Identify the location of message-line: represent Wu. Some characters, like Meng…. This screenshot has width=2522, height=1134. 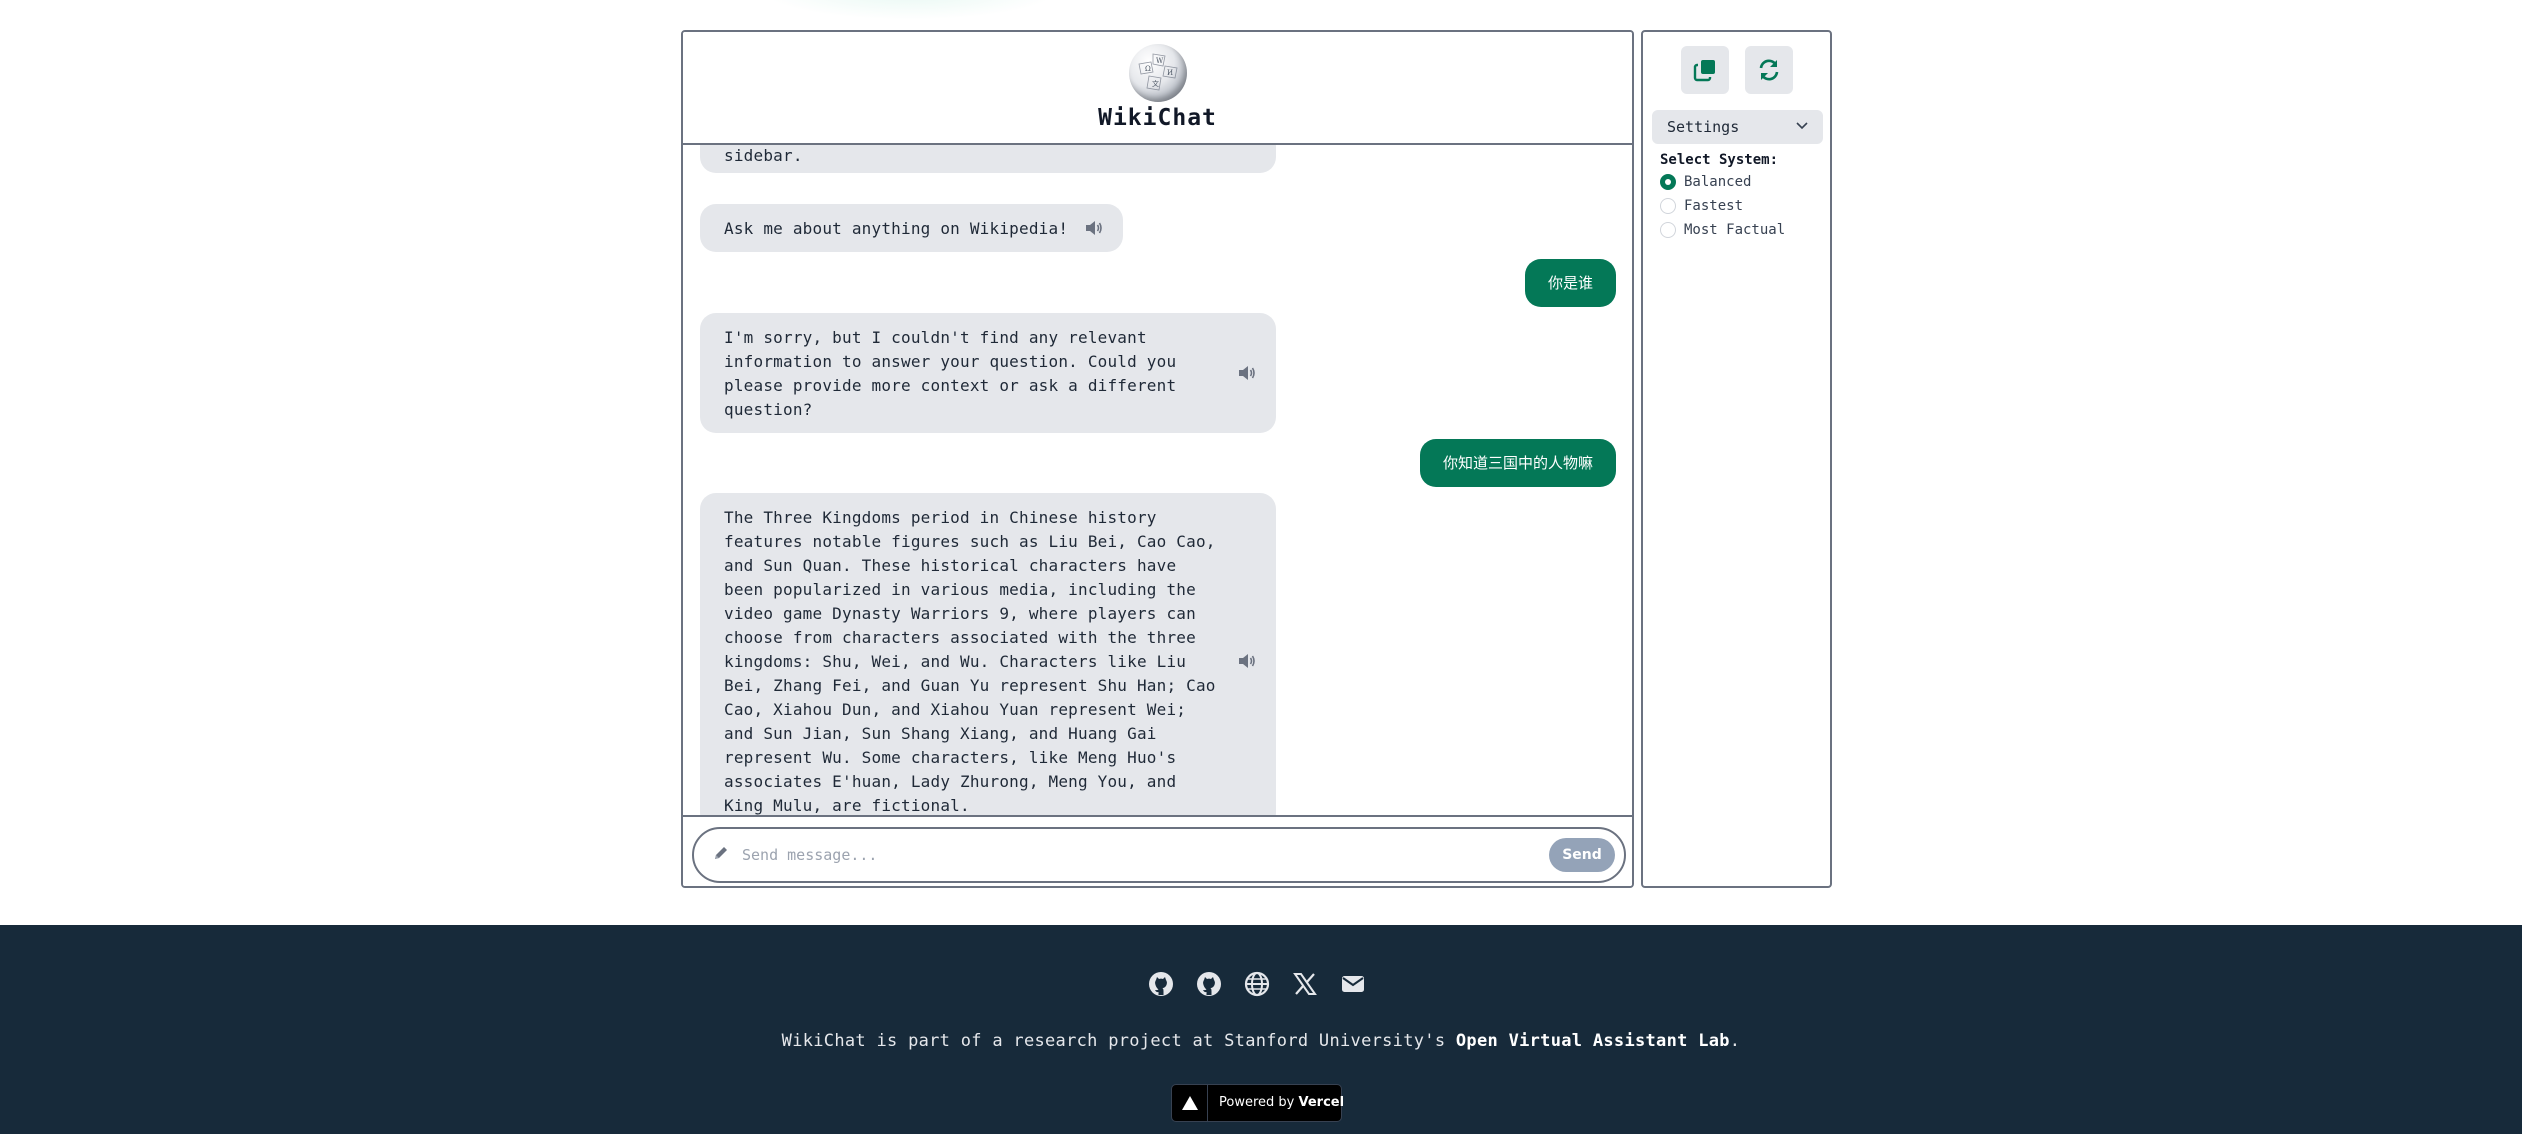
(950, 757).